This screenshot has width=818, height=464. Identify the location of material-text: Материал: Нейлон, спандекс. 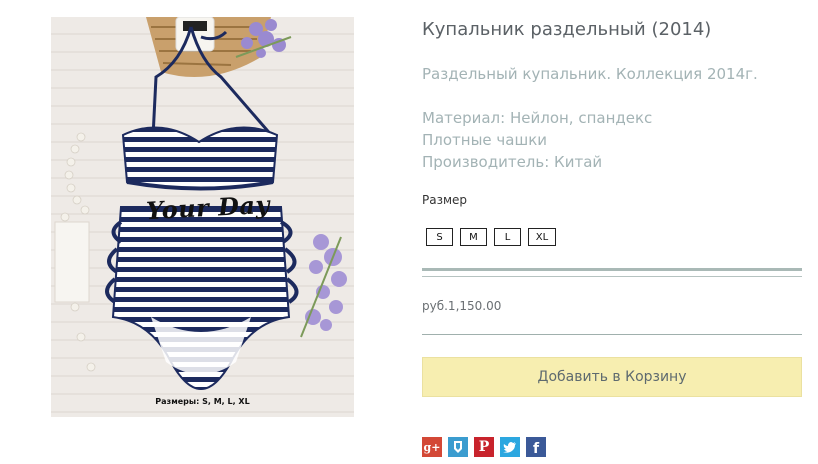
(537, 118).